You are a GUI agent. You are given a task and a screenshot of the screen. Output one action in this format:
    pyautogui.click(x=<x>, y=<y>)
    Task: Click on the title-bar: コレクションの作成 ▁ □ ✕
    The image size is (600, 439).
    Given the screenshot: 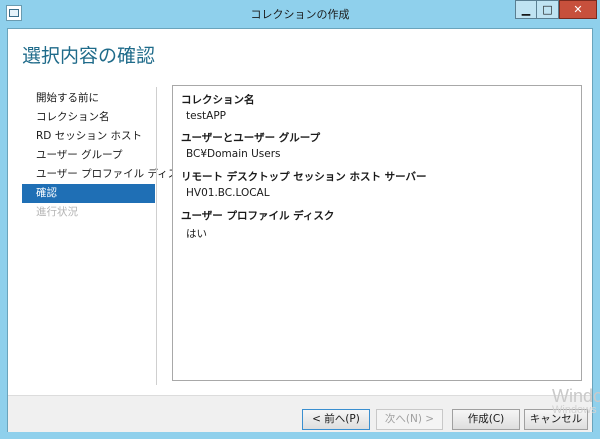 What is the action you would take?
    pyautogui.click(x=300, y=14)
    